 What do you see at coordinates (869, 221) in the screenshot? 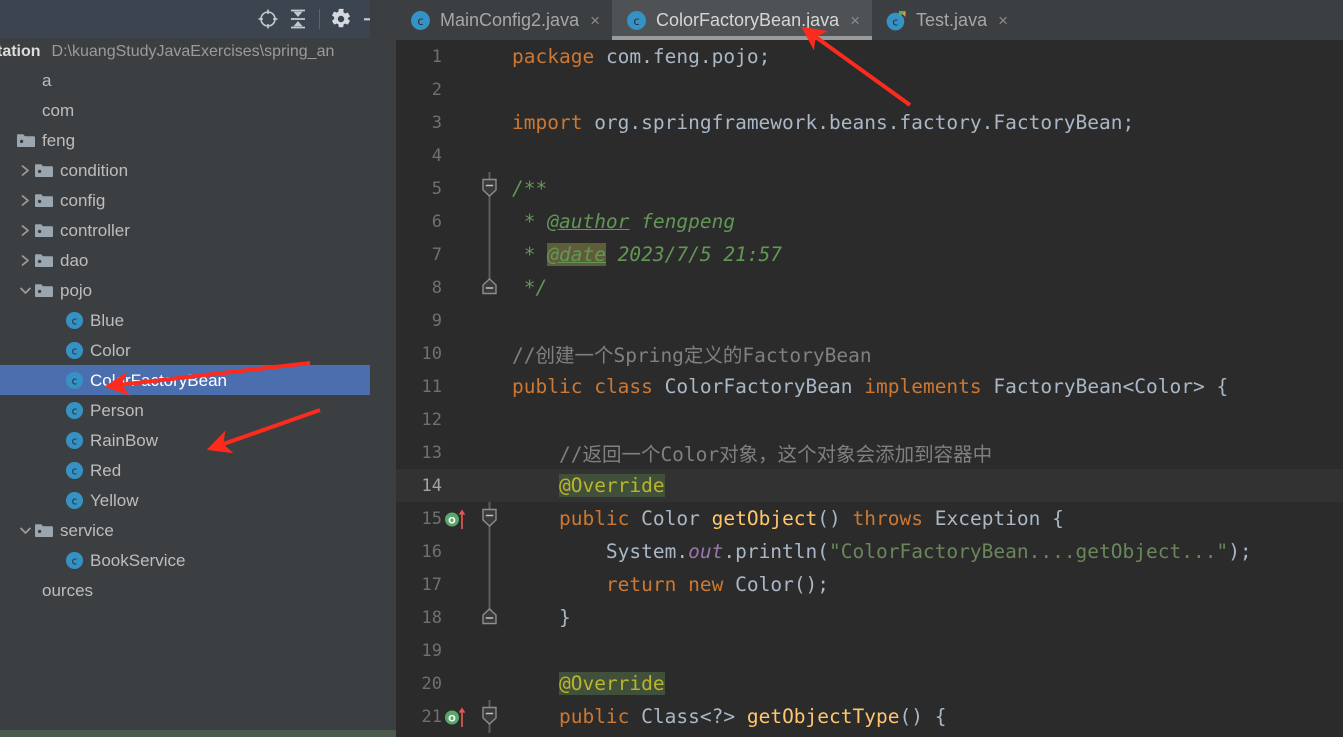
I see `code-line: 6 * @author fengpeng` at bounding box center [869, 221].